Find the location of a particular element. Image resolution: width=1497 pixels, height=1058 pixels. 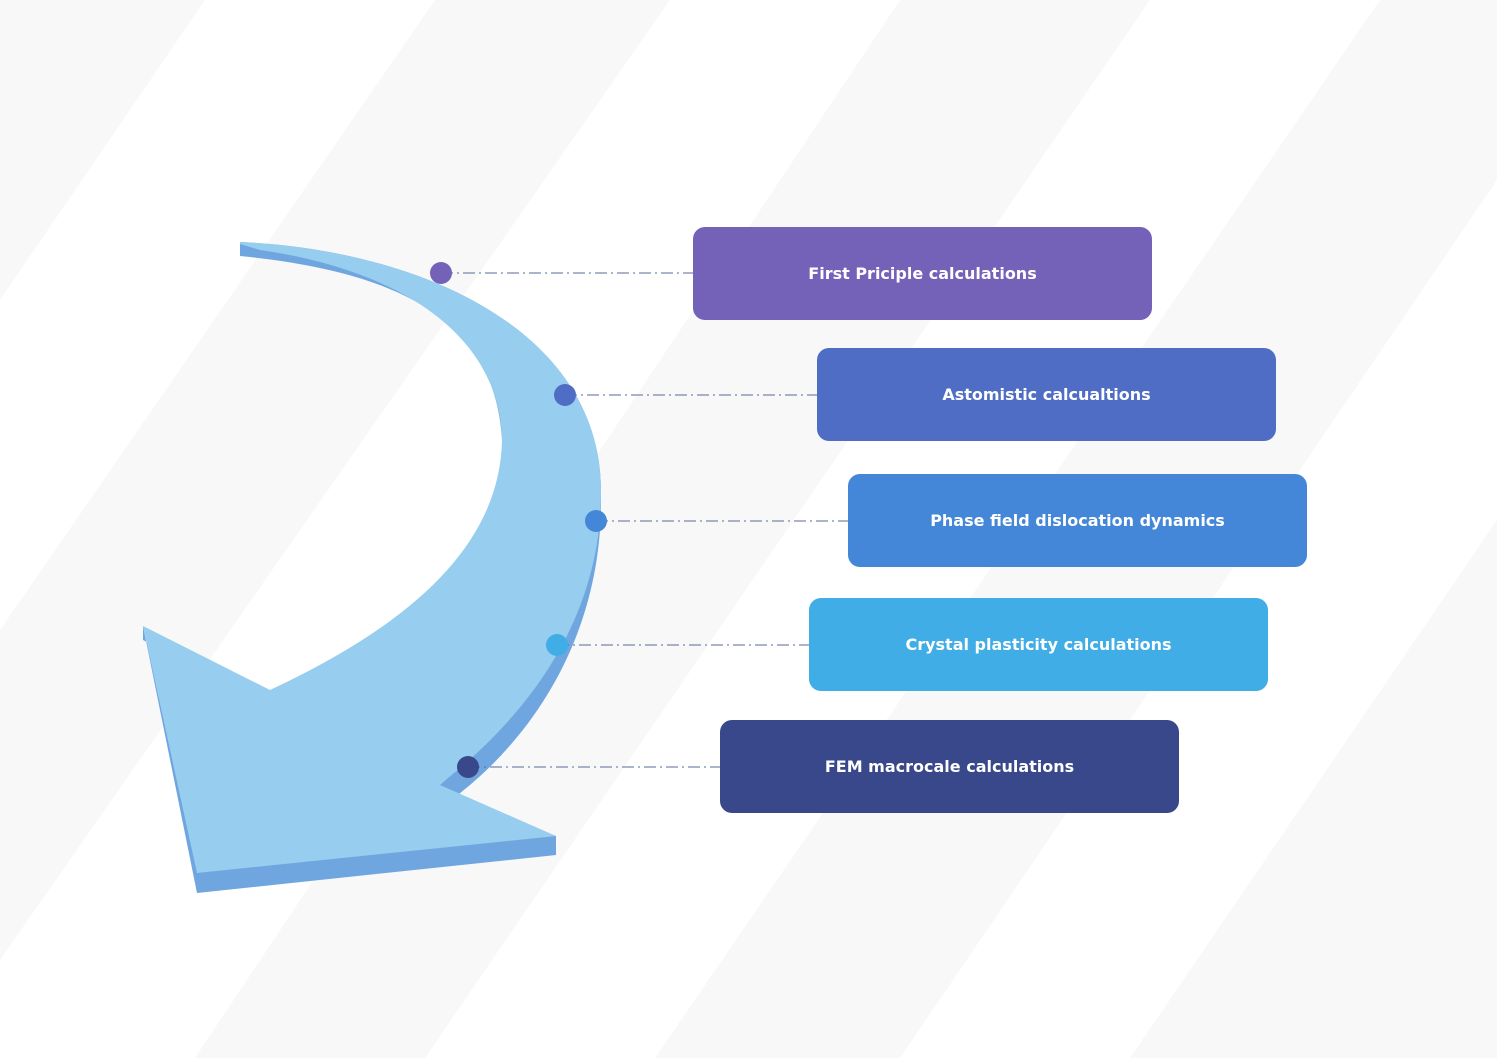

step-label: Crystal plasticity calculations is located at coordinates (1038, 644).